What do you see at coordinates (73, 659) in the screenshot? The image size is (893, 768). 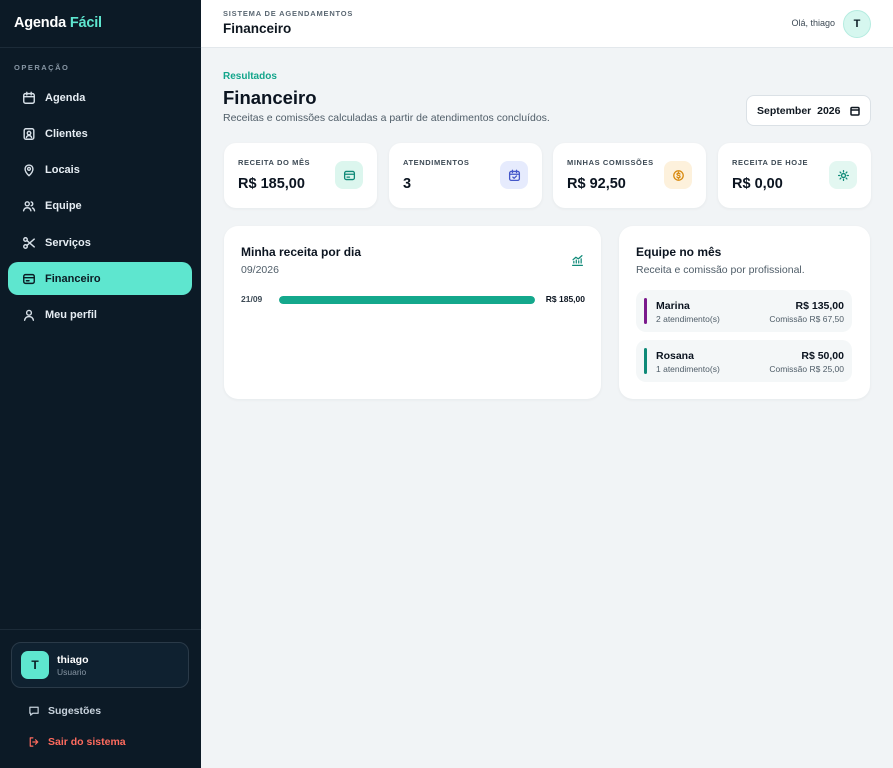 I see `user-name: thiago` at bounding box center [73, 659].